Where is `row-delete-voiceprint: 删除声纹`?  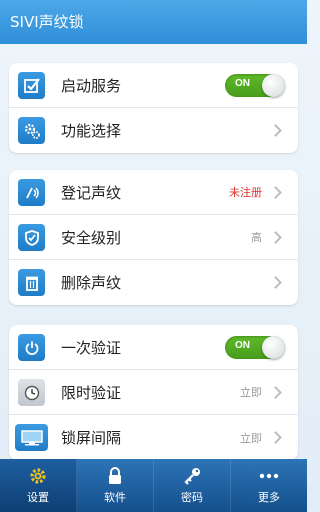
row-delete-voiceprint: 删除声纹 is located at coordinates (153, 282).